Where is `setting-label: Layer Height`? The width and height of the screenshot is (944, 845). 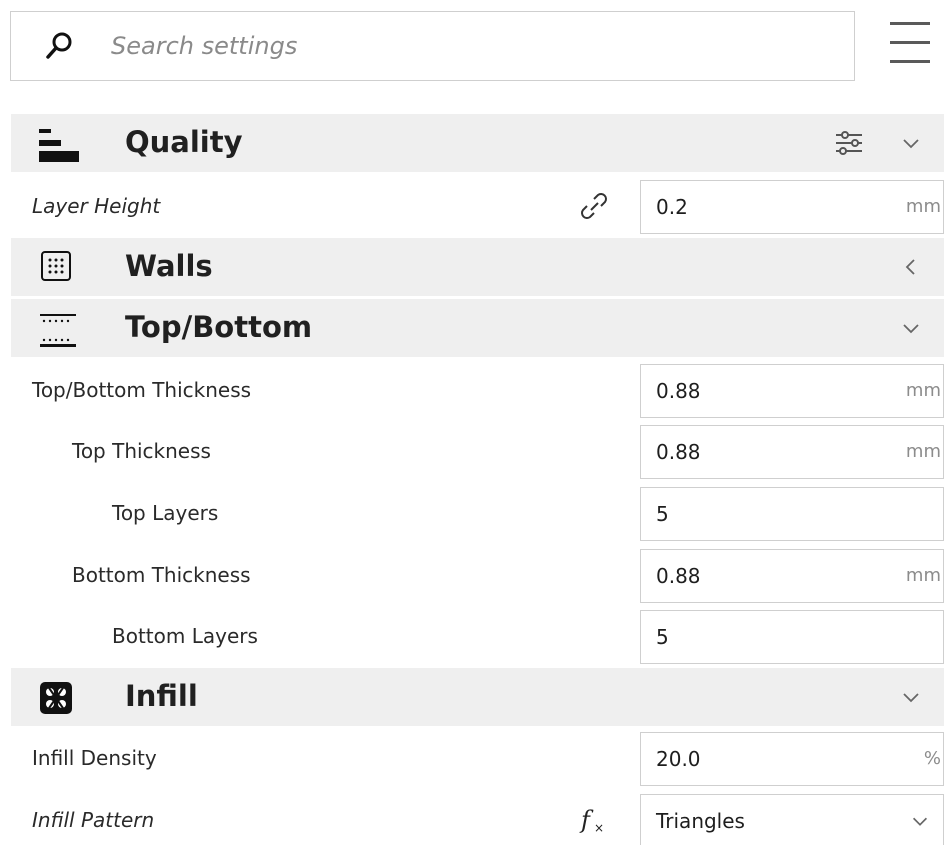 setting-label: Layer Height is located at coordinates (96, 206).